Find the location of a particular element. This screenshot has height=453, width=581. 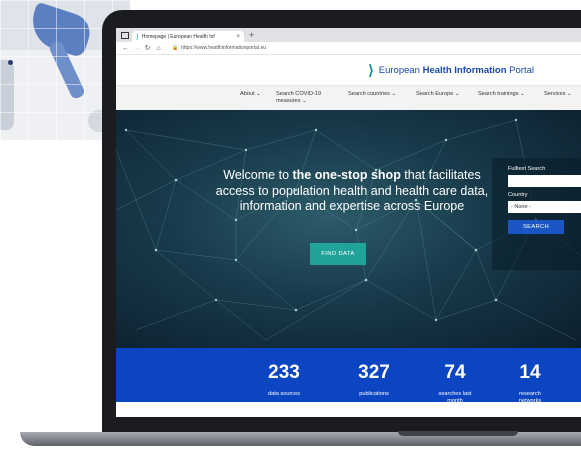

window-icon is located at coordinates (124, 35).